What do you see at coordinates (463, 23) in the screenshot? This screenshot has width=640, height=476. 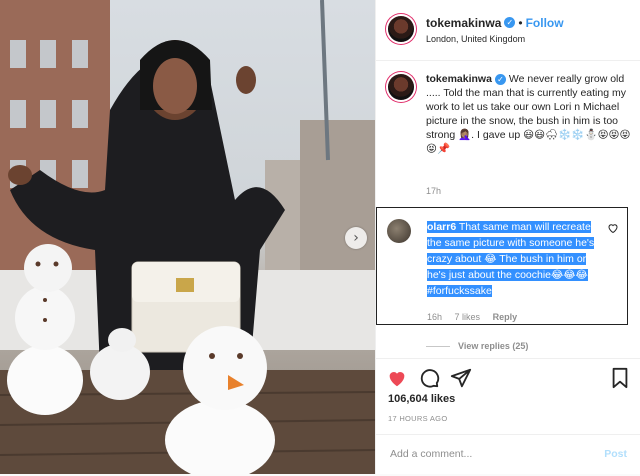 I see `username-link: tokemakinwa` at bounding box center [463, 23].